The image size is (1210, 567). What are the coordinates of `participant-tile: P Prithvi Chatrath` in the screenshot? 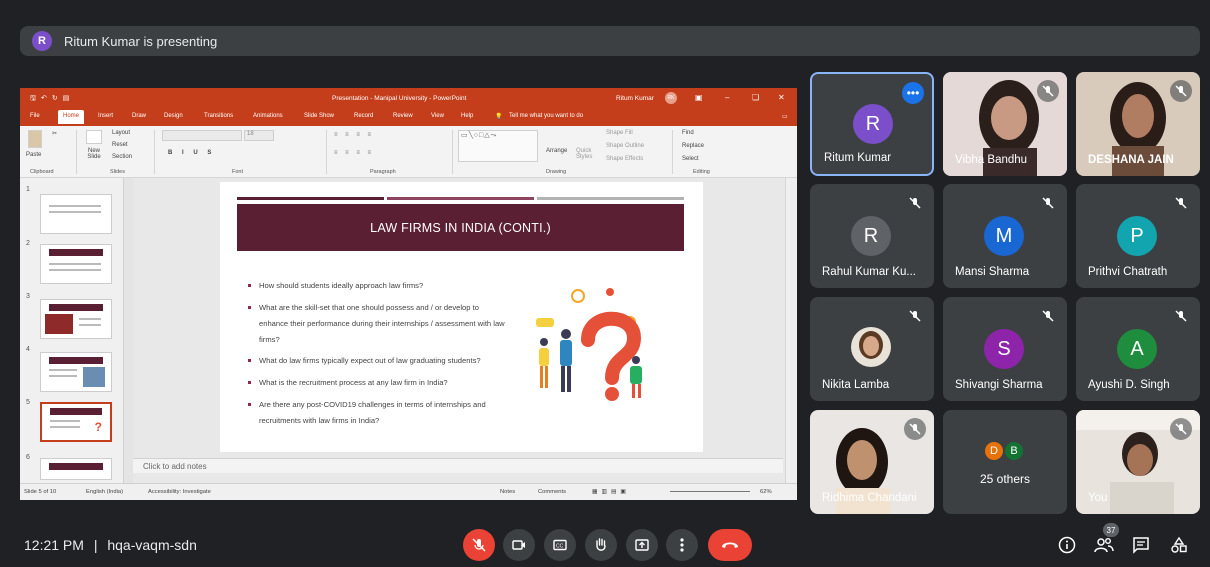 It's located at (1138, 236).